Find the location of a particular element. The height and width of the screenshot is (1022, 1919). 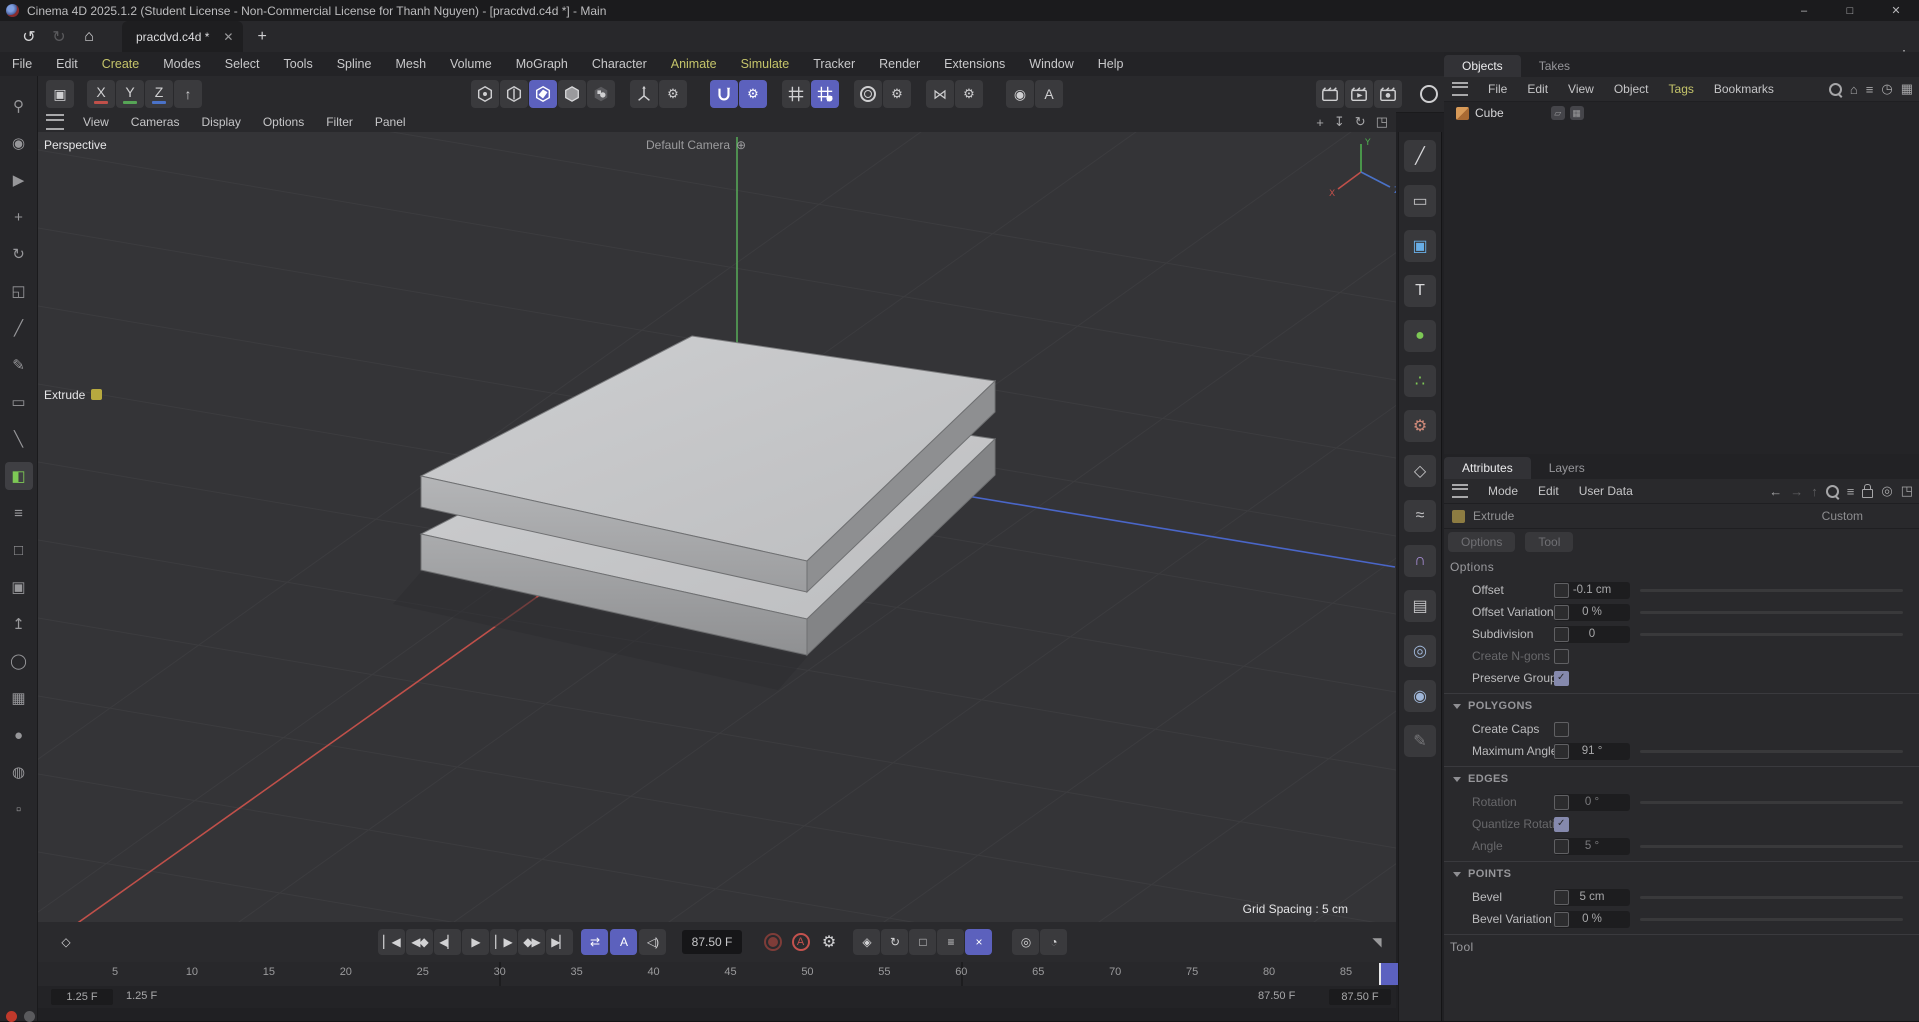

object-mode-button is located at coordinates (601, 94).